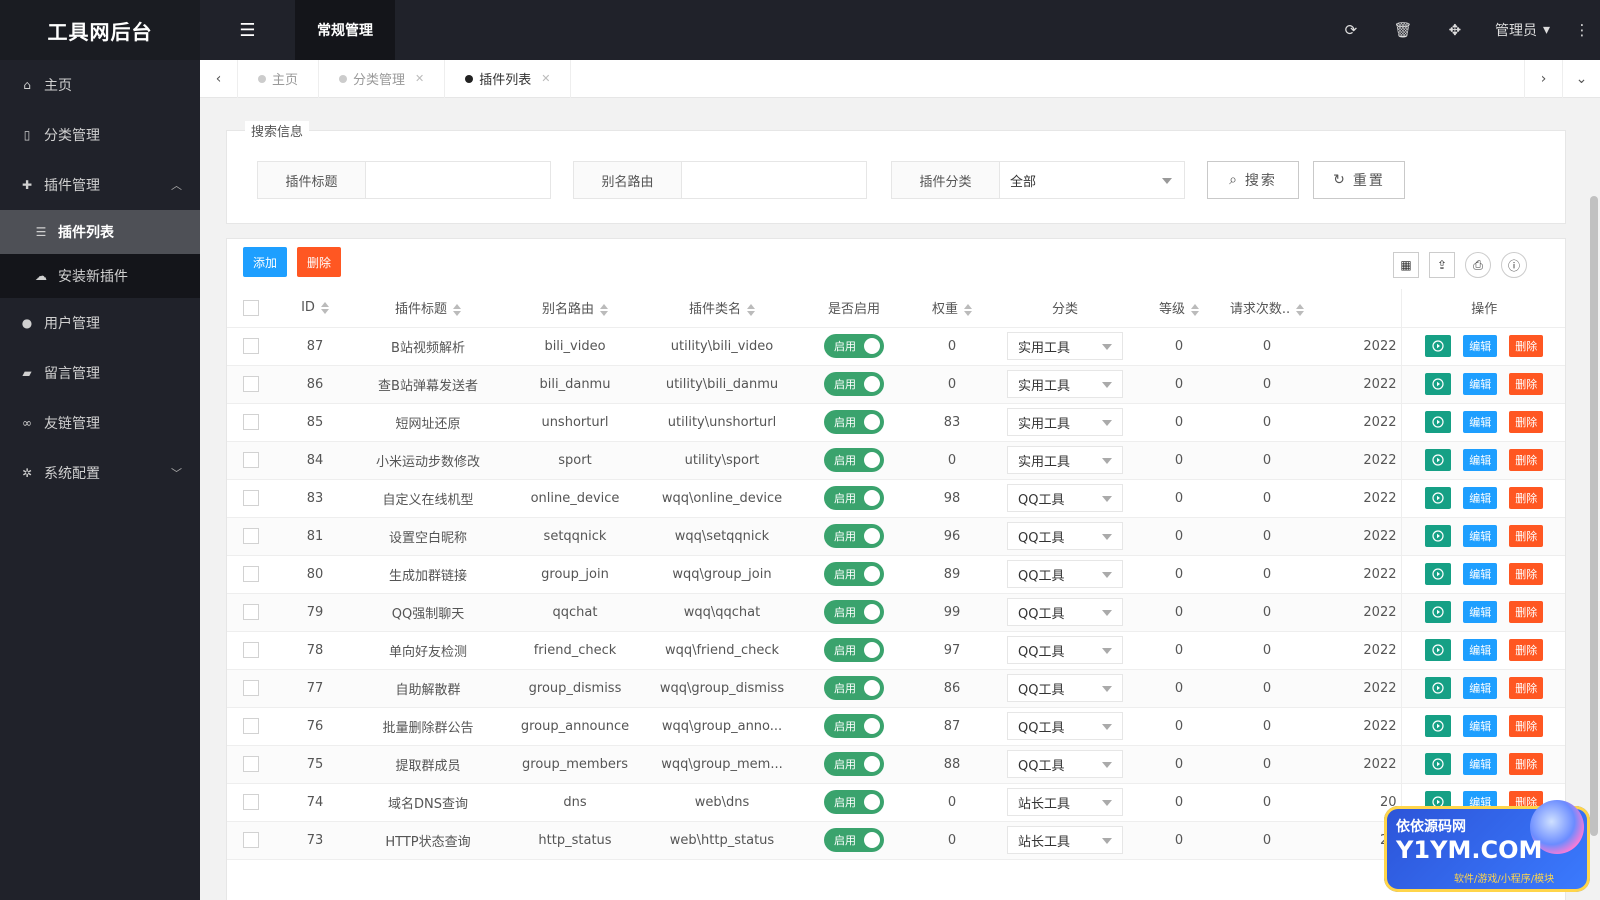 Image resolution: width=1600 pixels, height=900 pixels. What do you see at coordinates (1514, 265) in the screenshot?
I see `info-icon: ⓘ` at bounding box center [1514, 265].